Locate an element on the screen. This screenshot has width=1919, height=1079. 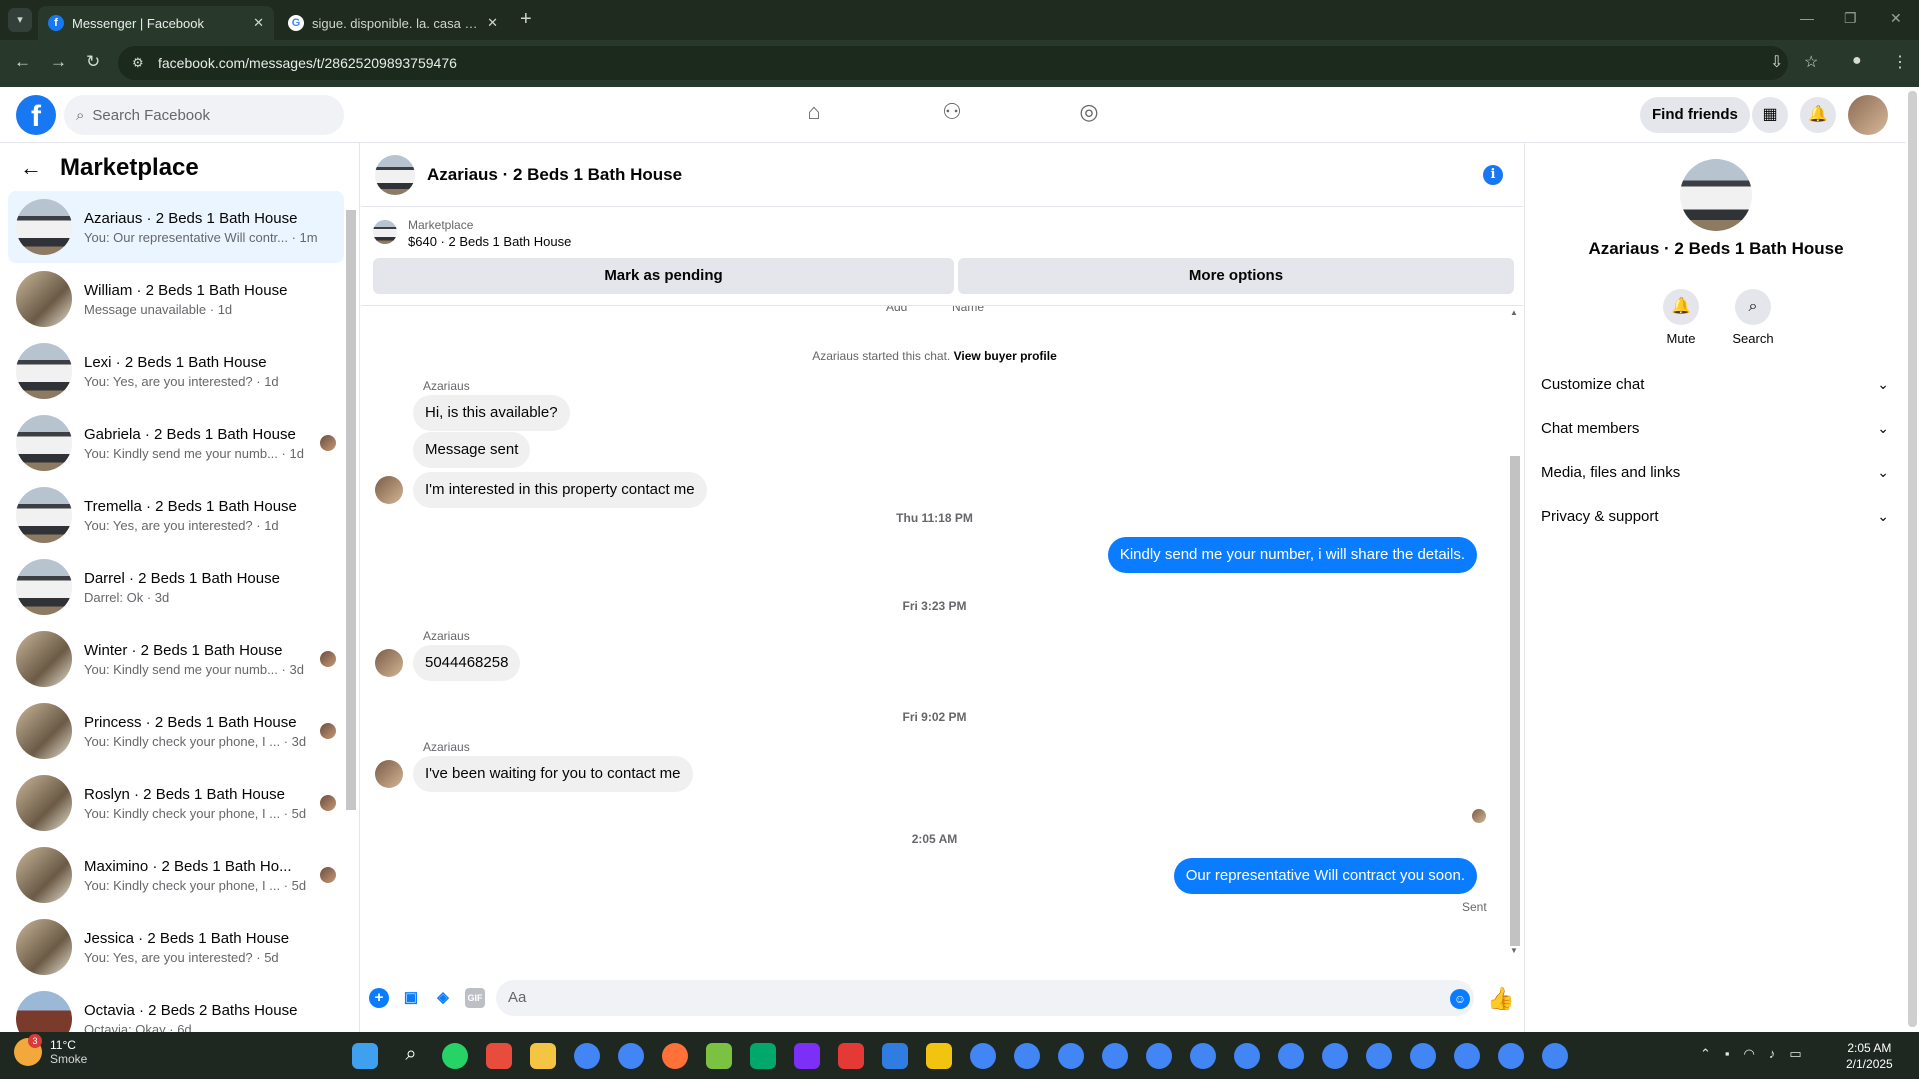
more-options-button: More options is located at coordinates (1236, 276).